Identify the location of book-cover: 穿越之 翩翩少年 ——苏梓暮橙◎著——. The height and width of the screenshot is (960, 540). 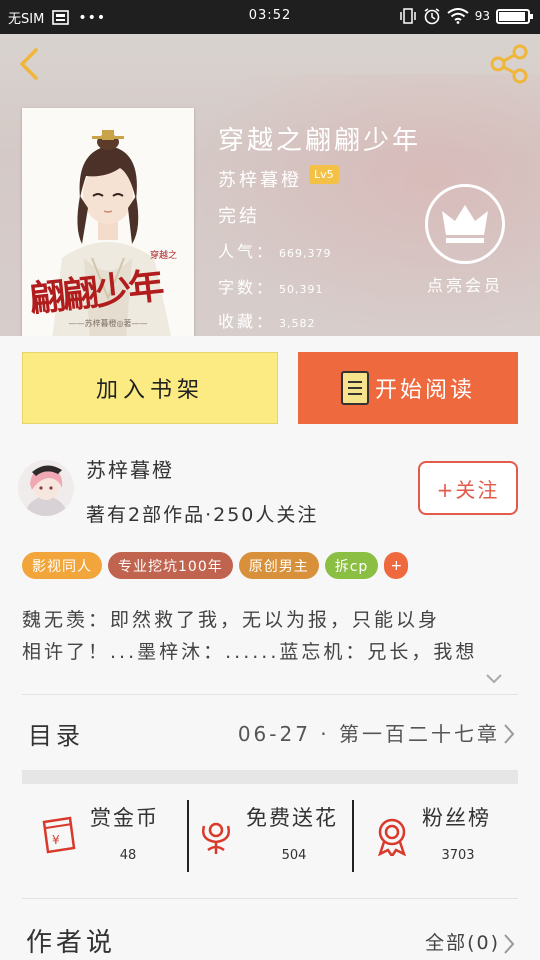
(108, 222).